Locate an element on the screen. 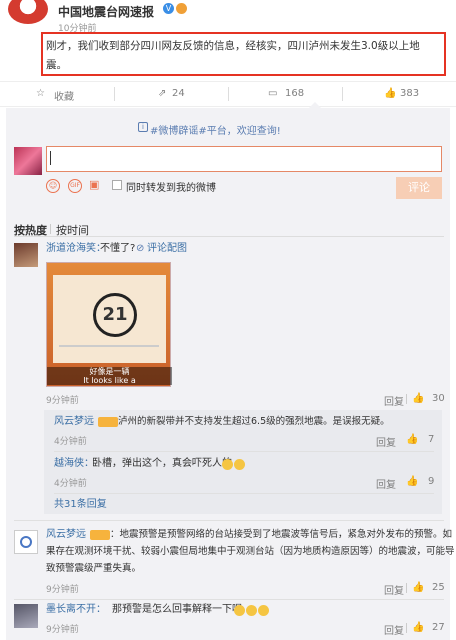 This screenshot has width=456, height=640. repost-count: 24 is located at coordinates (178, 93).